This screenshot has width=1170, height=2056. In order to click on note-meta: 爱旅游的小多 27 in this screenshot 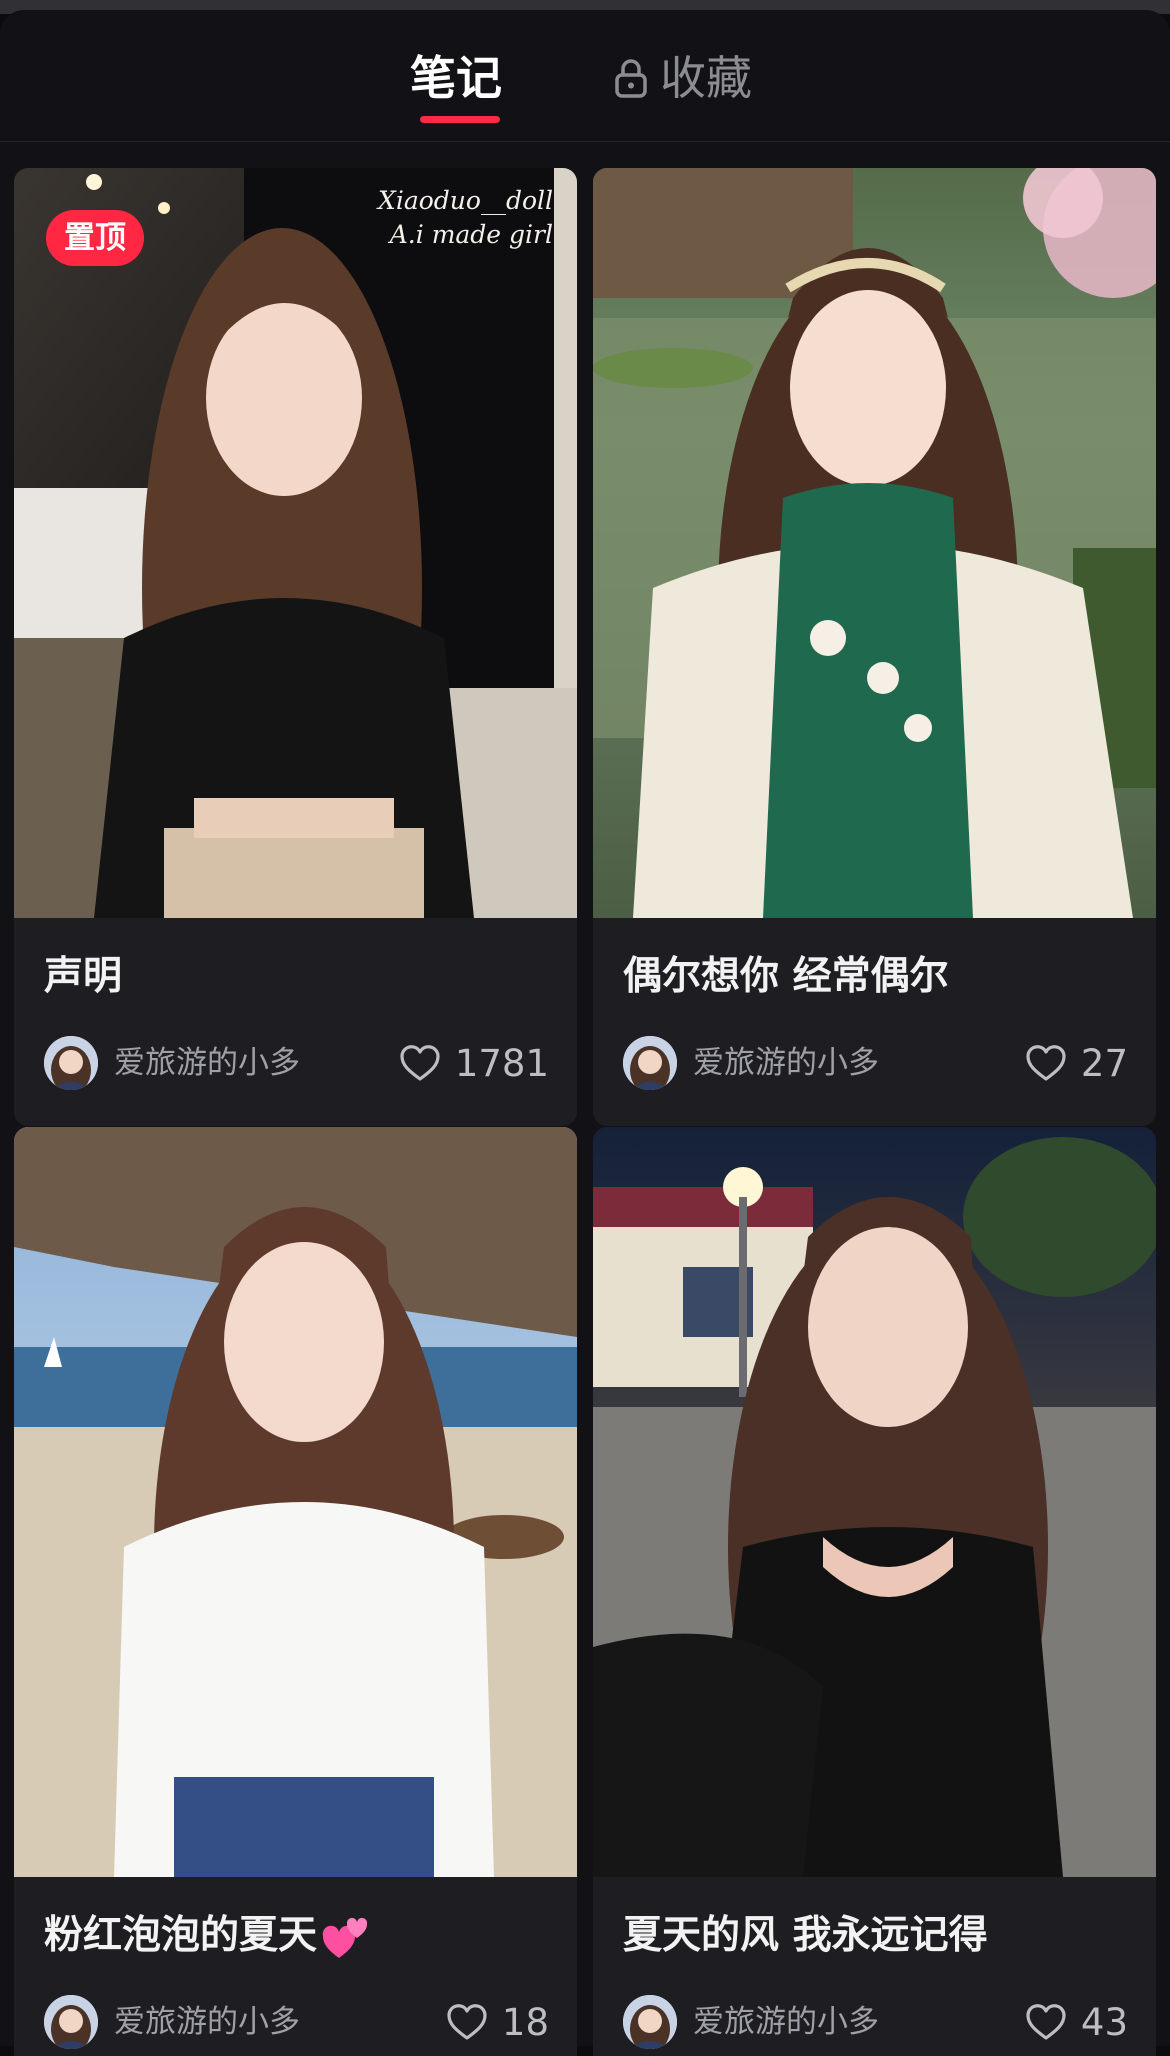, I will do `click(875, 1064)`.